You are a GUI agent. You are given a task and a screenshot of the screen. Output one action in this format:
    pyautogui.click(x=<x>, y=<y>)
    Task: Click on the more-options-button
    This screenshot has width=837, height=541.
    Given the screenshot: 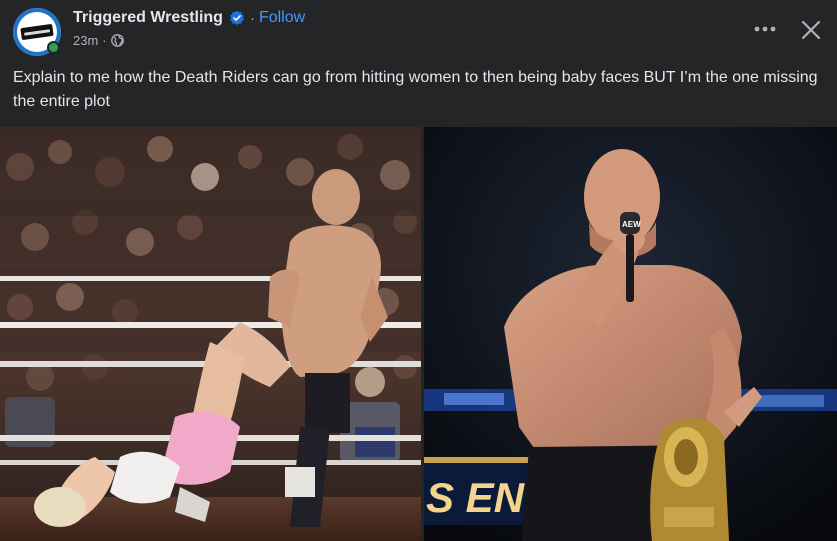 What is the action you would take?
    pyautogui.click(x=765, y=29)
    